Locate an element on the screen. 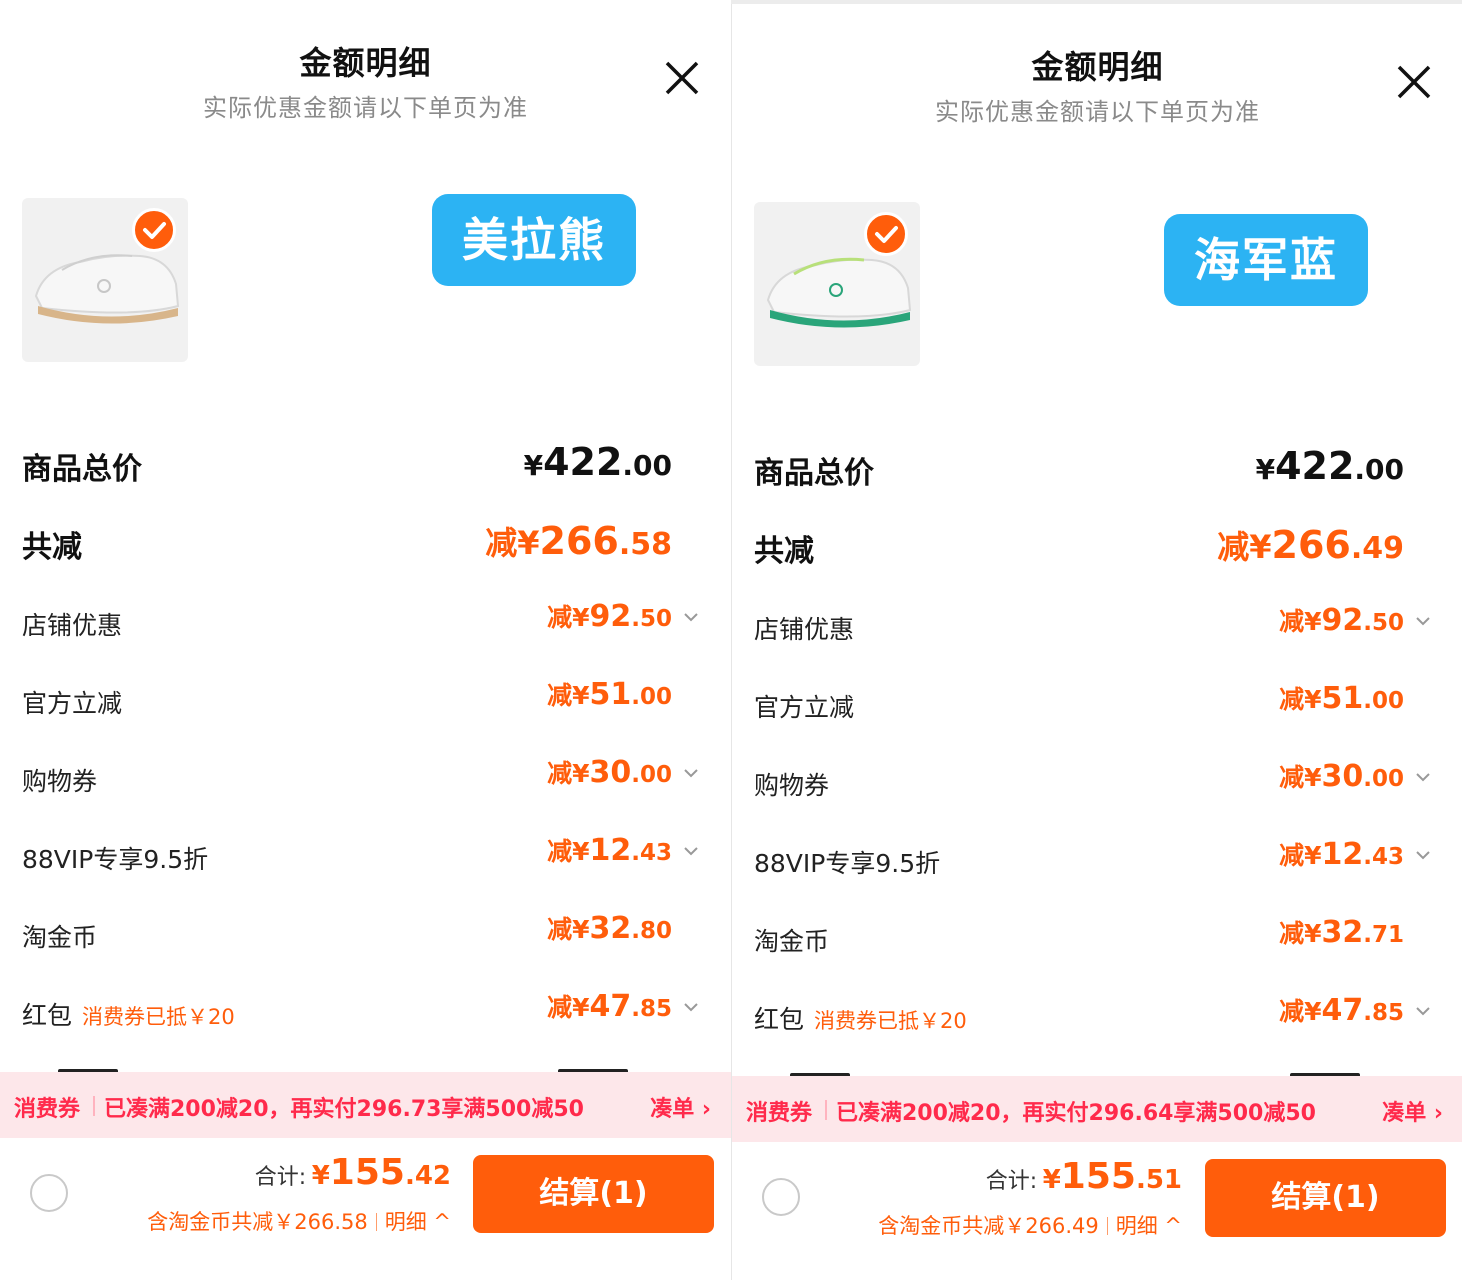 The height and width of the screenshot is (1280, 1462). variant-badge: 美拉熊 is located at coordinates (534, 240).